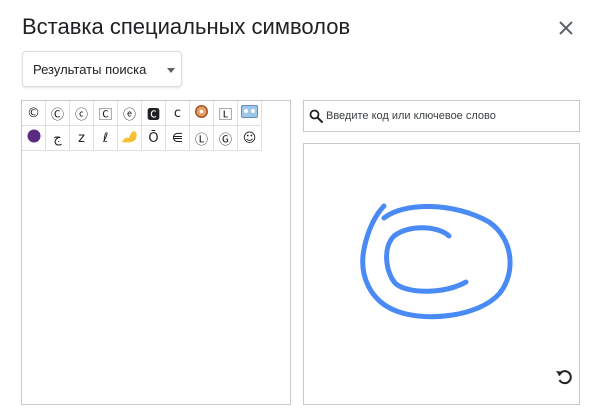  What do you see at coordinates (171, 70) in the screenshot?
I see `chevron-down-icon` at bounding box center [171, 70].